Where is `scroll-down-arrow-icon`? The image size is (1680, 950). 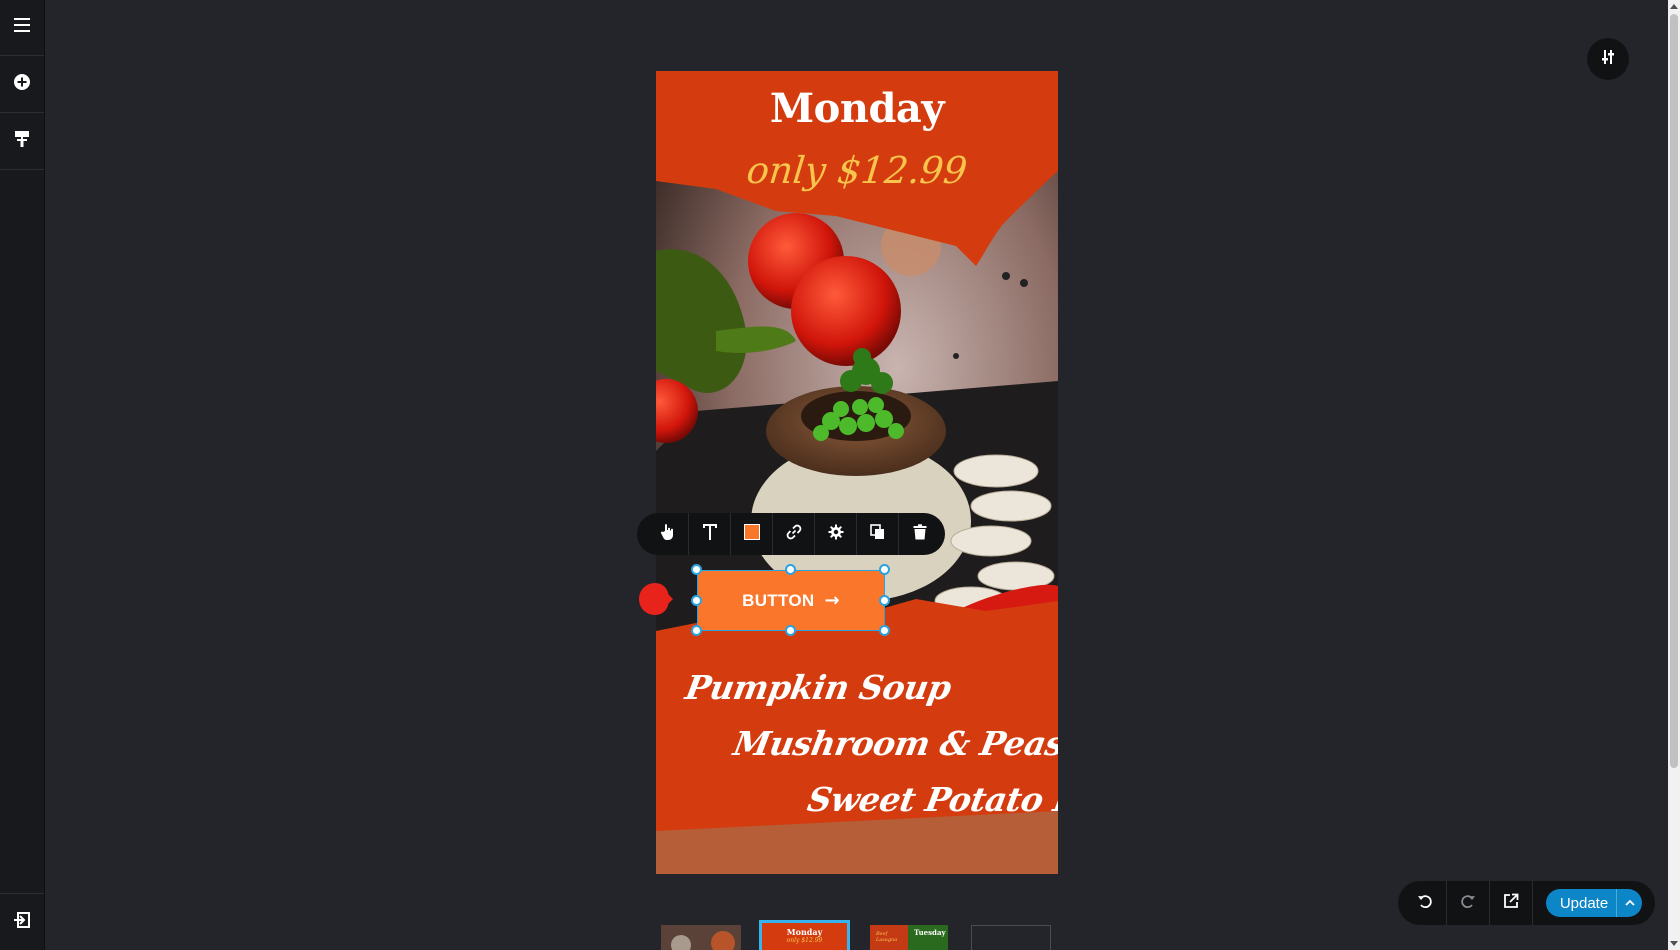
scroll-down-arrow-icon is located at coordinates (1674, 943).